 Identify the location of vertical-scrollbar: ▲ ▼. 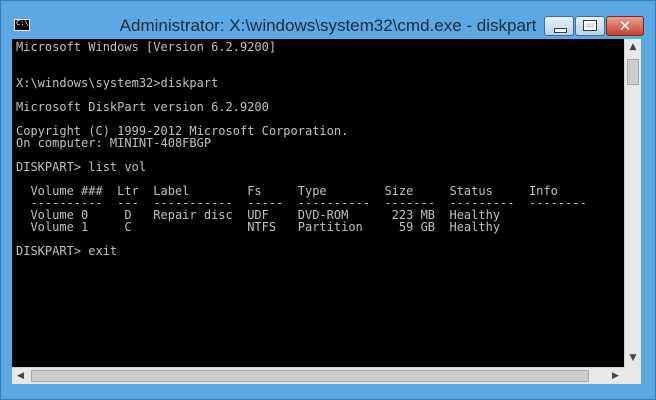
(632, 203).